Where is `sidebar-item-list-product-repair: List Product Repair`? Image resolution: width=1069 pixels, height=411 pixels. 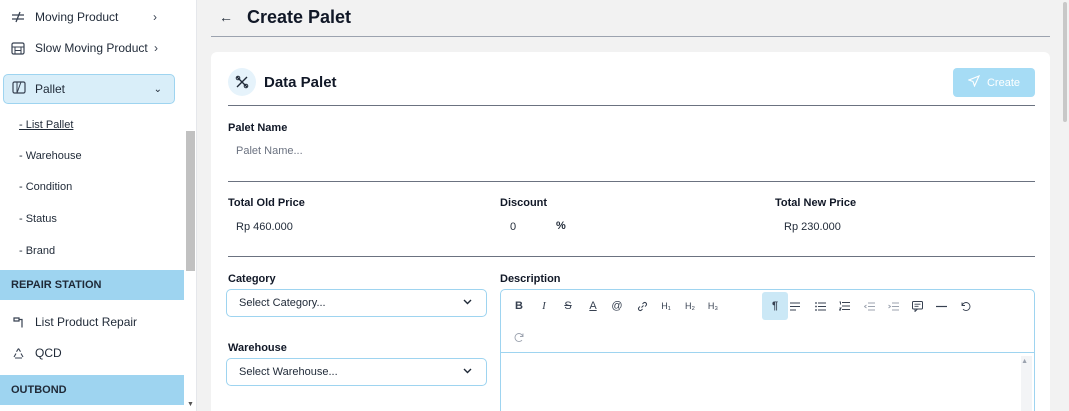 sidebar-item-list-product-repair: List Product Repair is located at coordinates (92, 322).